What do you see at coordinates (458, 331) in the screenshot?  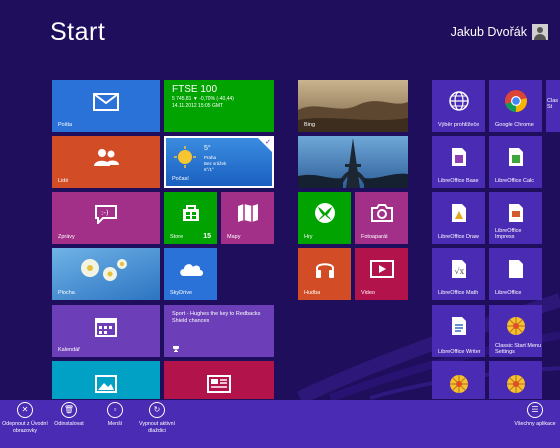 I see `tile-lo-writer: LibreOffice Writer` at bounding box center [458, 331].